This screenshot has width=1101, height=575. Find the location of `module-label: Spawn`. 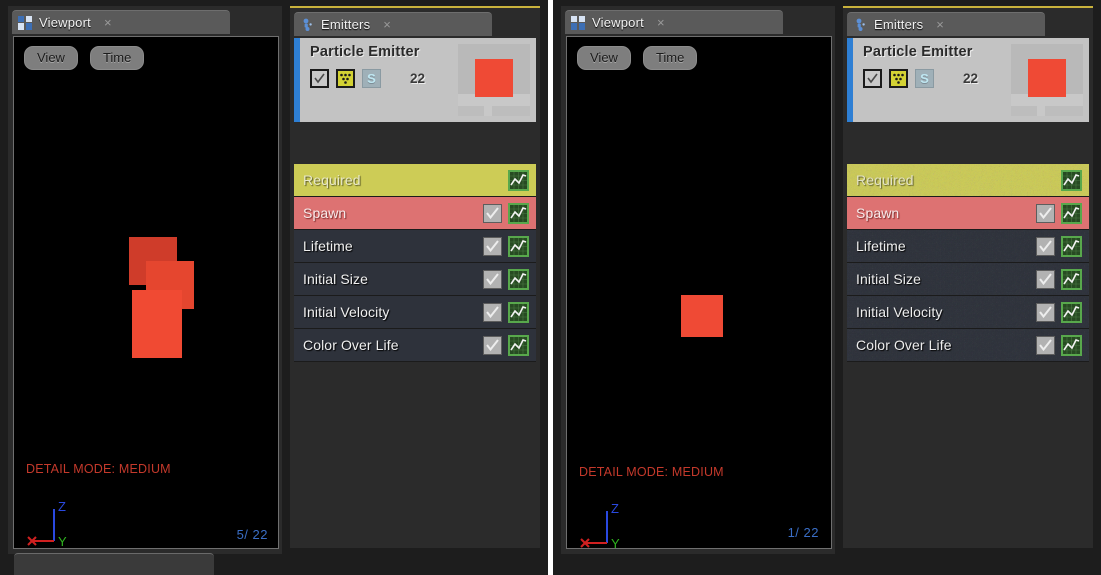

module-label: Spawn is located at coordinates (878, 213).